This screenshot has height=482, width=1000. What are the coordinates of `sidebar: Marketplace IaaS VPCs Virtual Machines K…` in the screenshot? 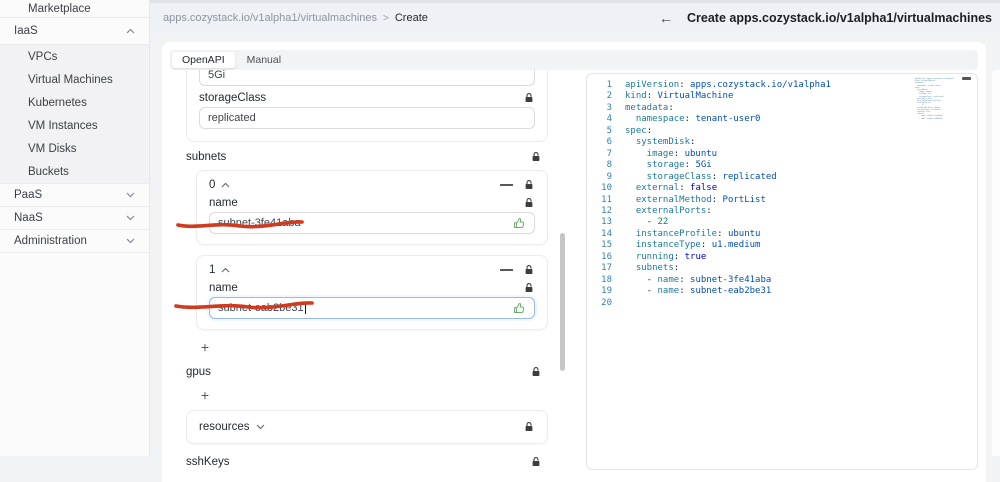 It's located at (75, 228).